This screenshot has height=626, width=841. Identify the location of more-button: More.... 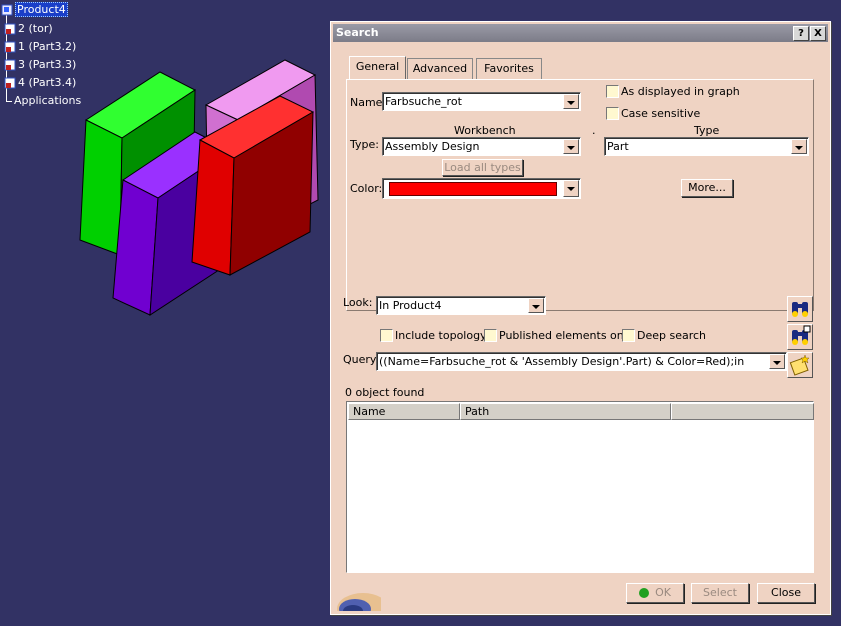
(707, 188).